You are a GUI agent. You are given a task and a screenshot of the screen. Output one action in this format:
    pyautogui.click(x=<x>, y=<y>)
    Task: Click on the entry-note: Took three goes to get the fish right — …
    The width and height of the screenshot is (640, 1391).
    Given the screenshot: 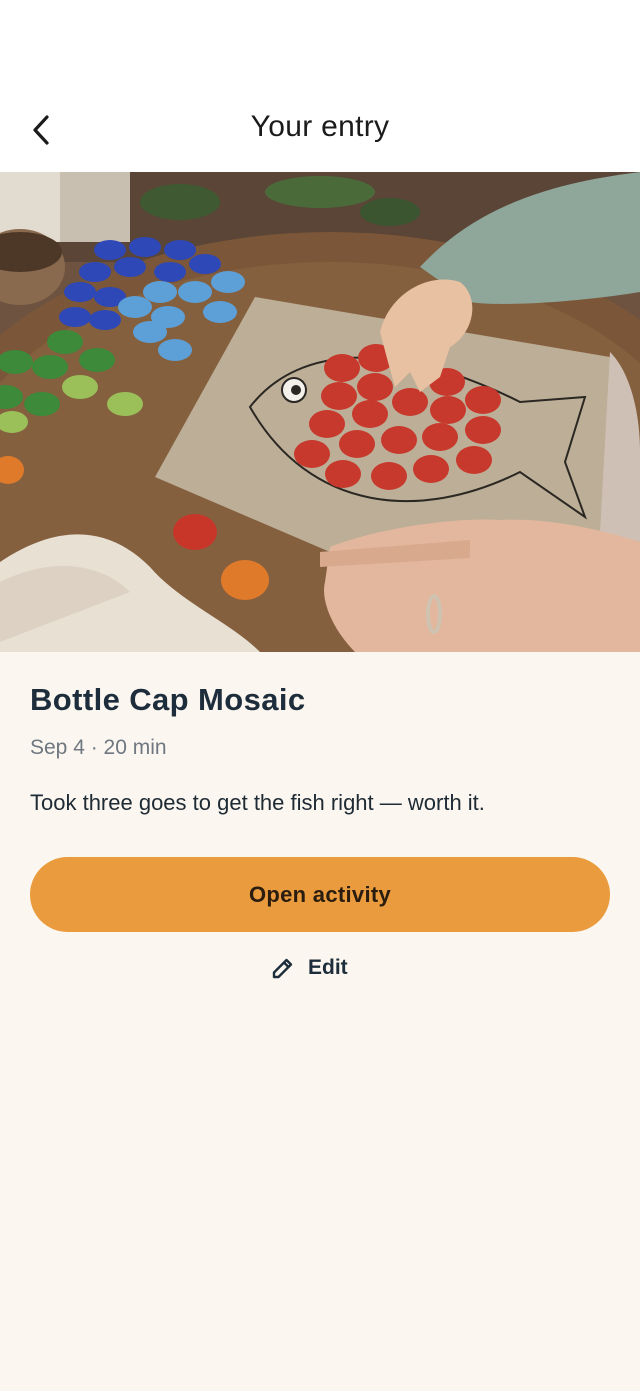 What is the action you would take?
    pyautogui.click(x=257, y=802)
    